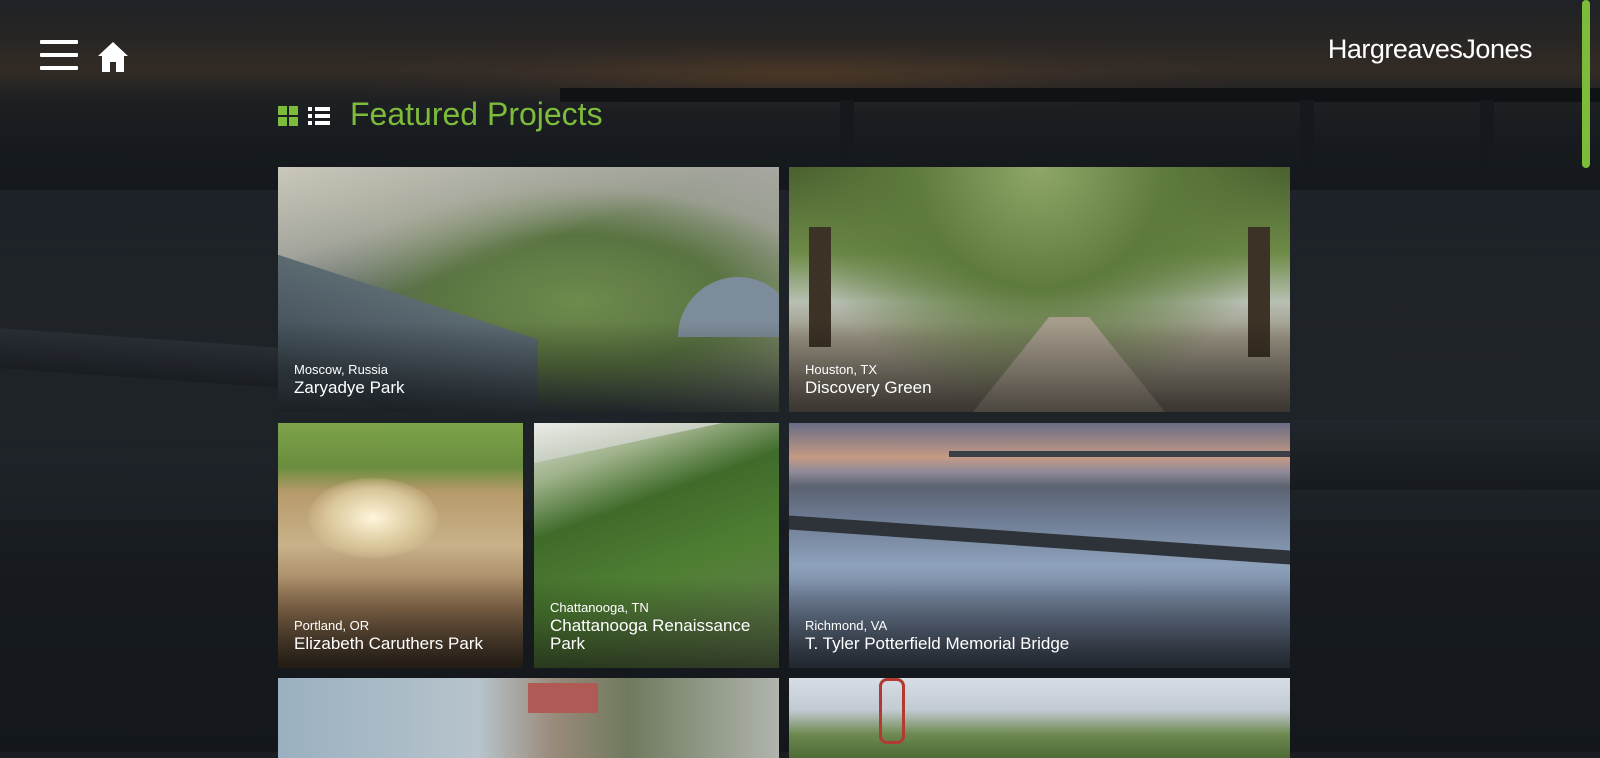  I want to click on project-location: Richmond, VA, so click(846, 625).